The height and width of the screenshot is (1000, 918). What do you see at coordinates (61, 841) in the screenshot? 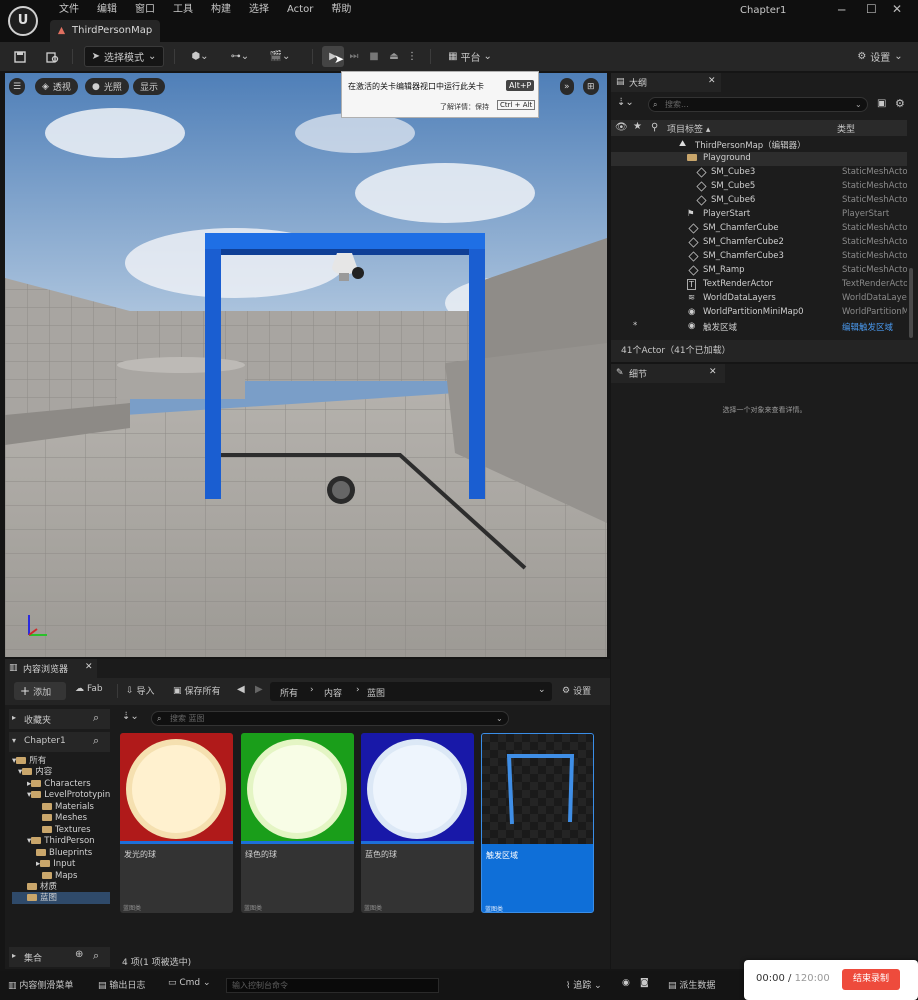
I see `tree-item: ▾ ThirdPerson` at bounding box center [61, 841].